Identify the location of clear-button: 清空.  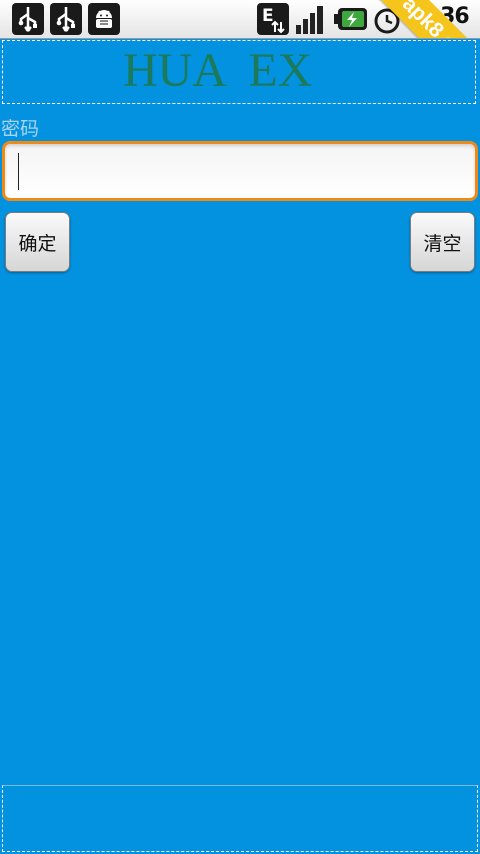
(442, 242).